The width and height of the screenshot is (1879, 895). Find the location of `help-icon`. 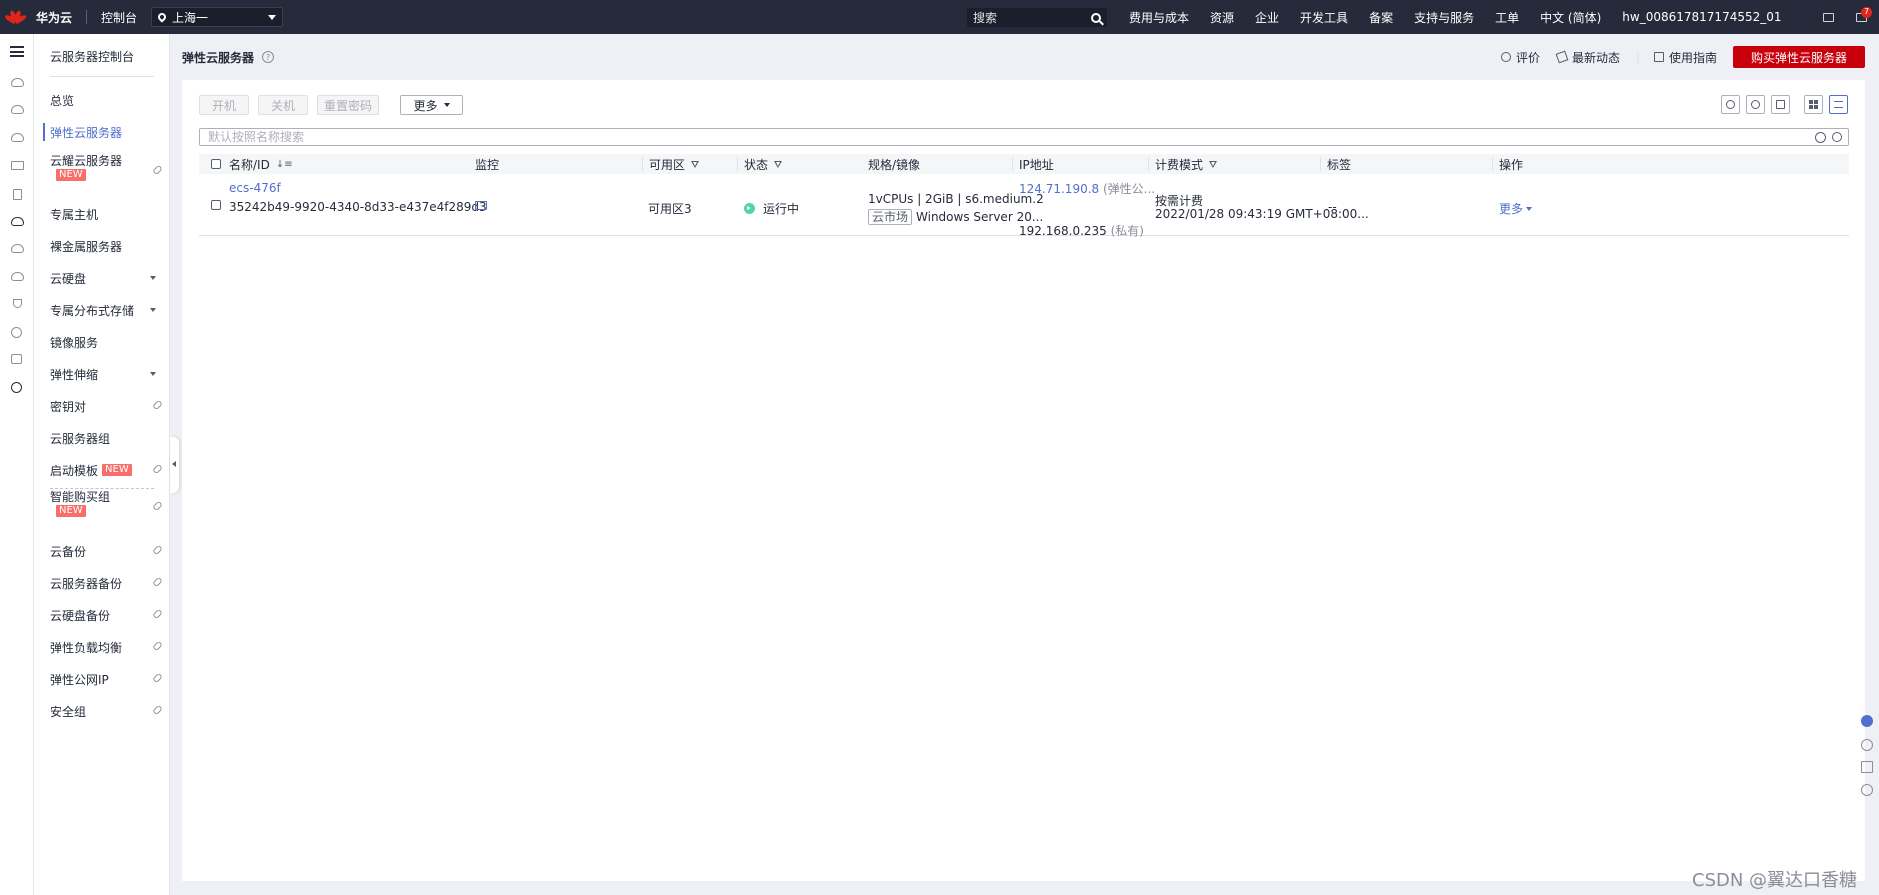

help-icon is located at coordinates (1867, 745).